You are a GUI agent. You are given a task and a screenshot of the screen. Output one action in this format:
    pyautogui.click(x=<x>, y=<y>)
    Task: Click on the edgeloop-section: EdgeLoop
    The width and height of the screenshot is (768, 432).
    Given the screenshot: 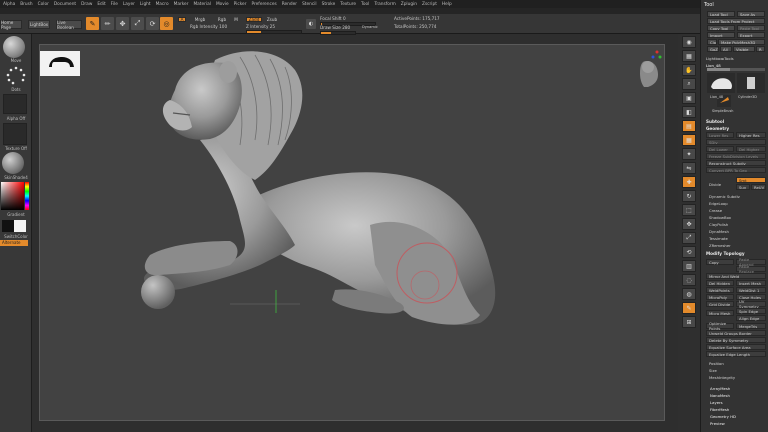 What is the action you would take?
    pyautogui.click(x=718, y=203)
    